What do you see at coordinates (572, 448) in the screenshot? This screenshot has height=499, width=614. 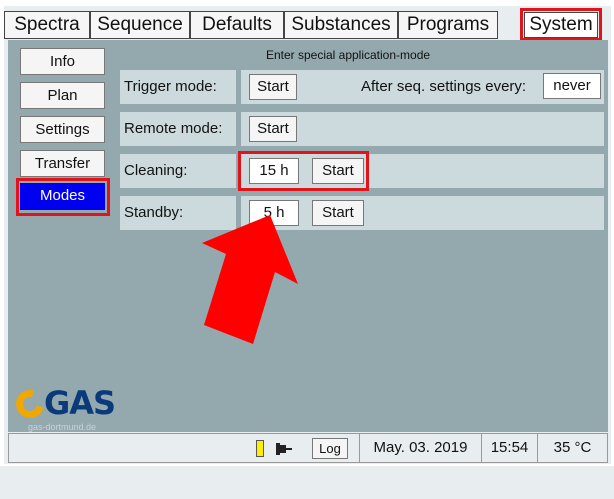 I see `status-temperature: 35 °C` at bounding box center [572, 448].